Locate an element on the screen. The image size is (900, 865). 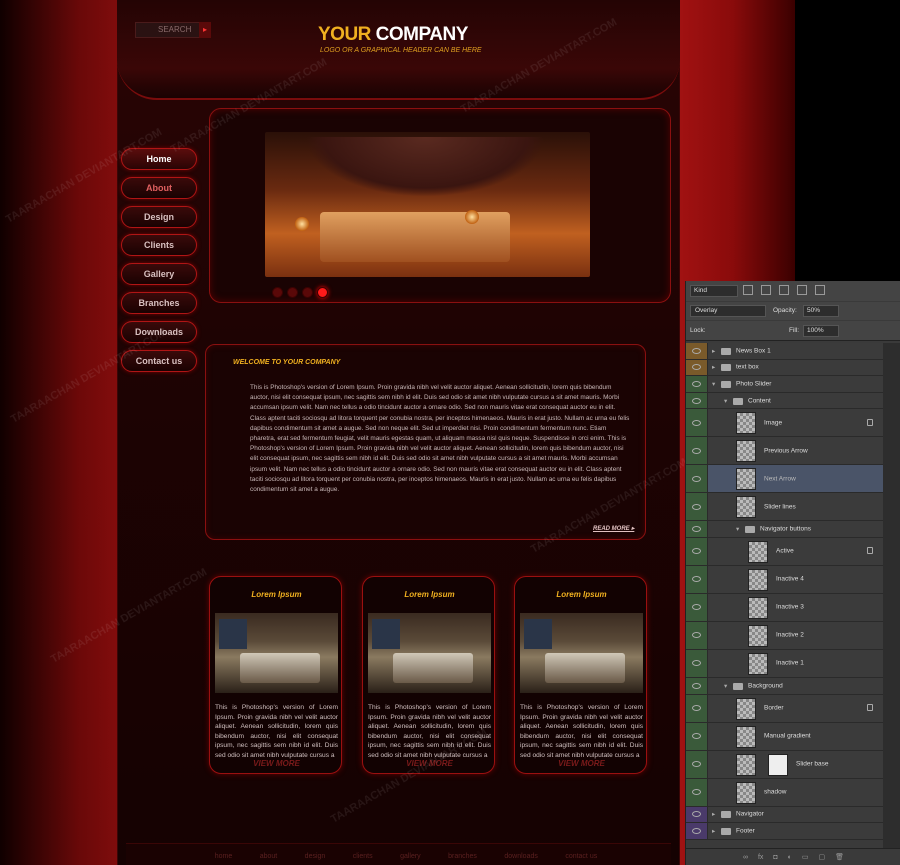
type-filter-icon is located at coordinates (784, 290).